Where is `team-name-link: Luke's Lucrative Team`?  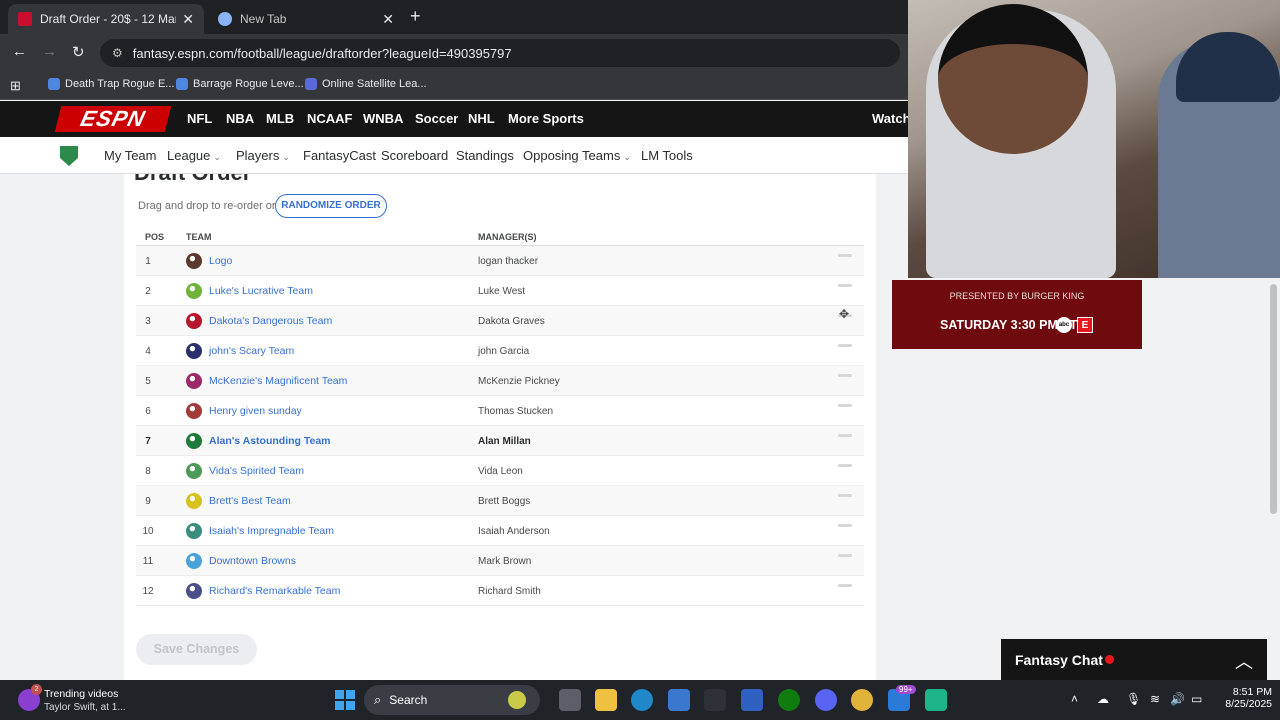 team-name-link: Luke's Lucrative Team is located at coordinates (261, 291).